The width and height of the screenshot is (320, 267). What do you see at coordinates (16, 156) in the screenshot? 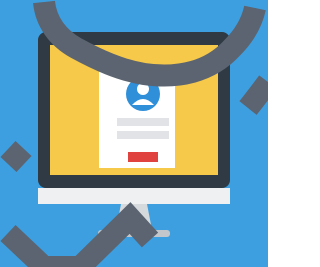
I see `left-slash-stroke` at bounding box center [16, 156].